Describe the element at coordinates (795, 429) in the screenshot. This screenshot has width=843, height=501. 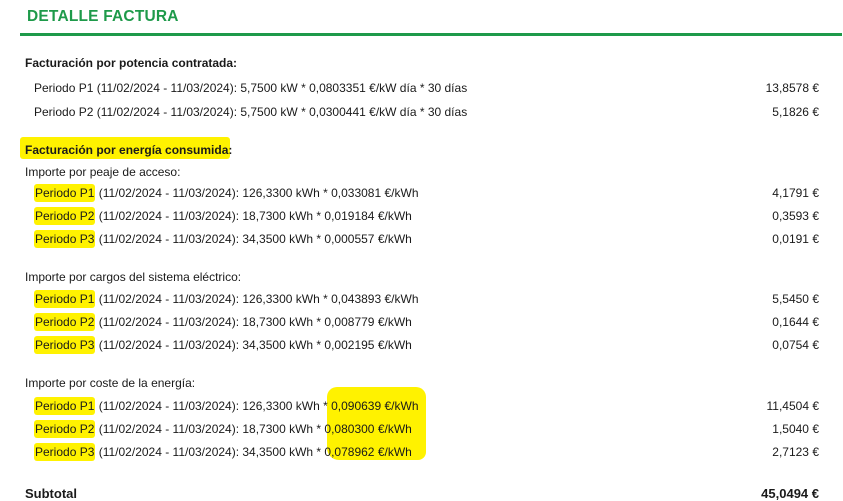
I see `row-amount: 1,5040 €` at that location.